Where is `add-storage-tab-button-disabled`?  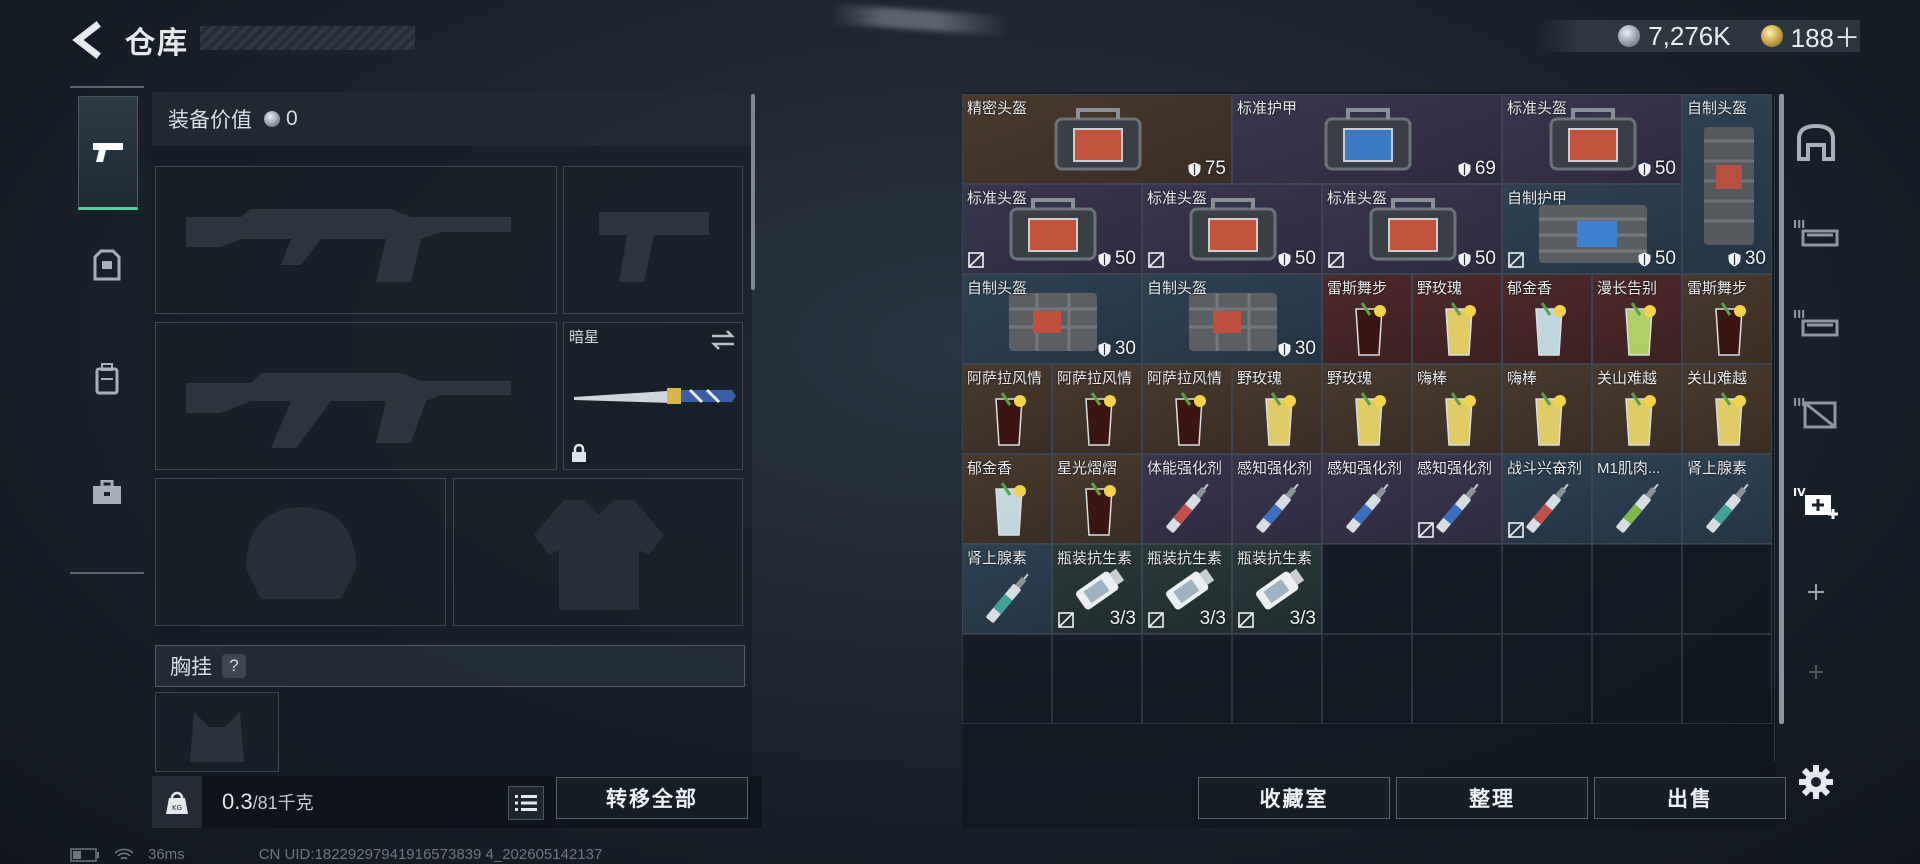 add-storage-tab-button-disabled is located at coordinates (1816, 672).